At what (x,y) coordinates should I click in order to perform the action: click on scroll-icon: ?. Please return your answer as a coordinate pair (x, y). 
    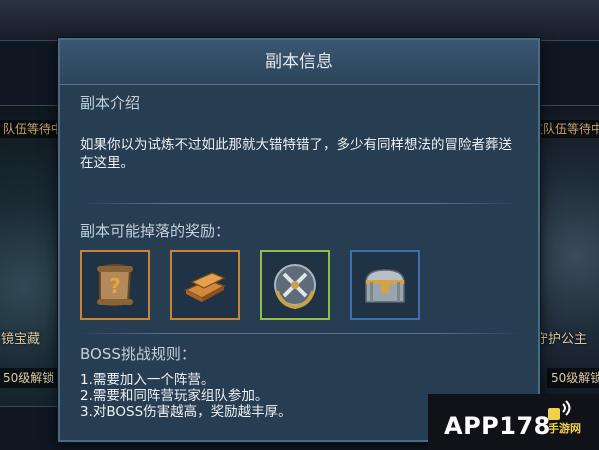
    Looking at the image, I should click on (115, 285).